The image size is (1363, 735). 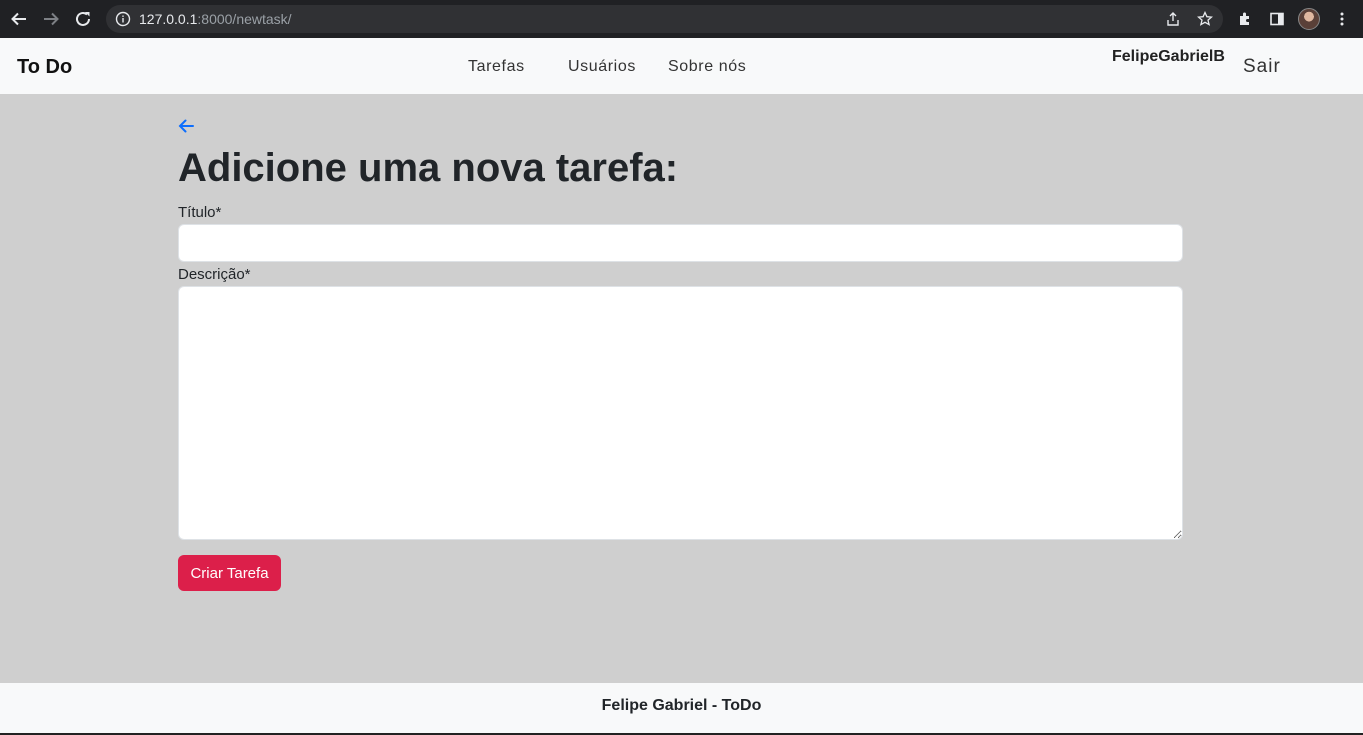 What do you see at coordinates (1262, 67) in the screenshot?
I see `logout-link: Sair` at bounding box center [1262, 67].